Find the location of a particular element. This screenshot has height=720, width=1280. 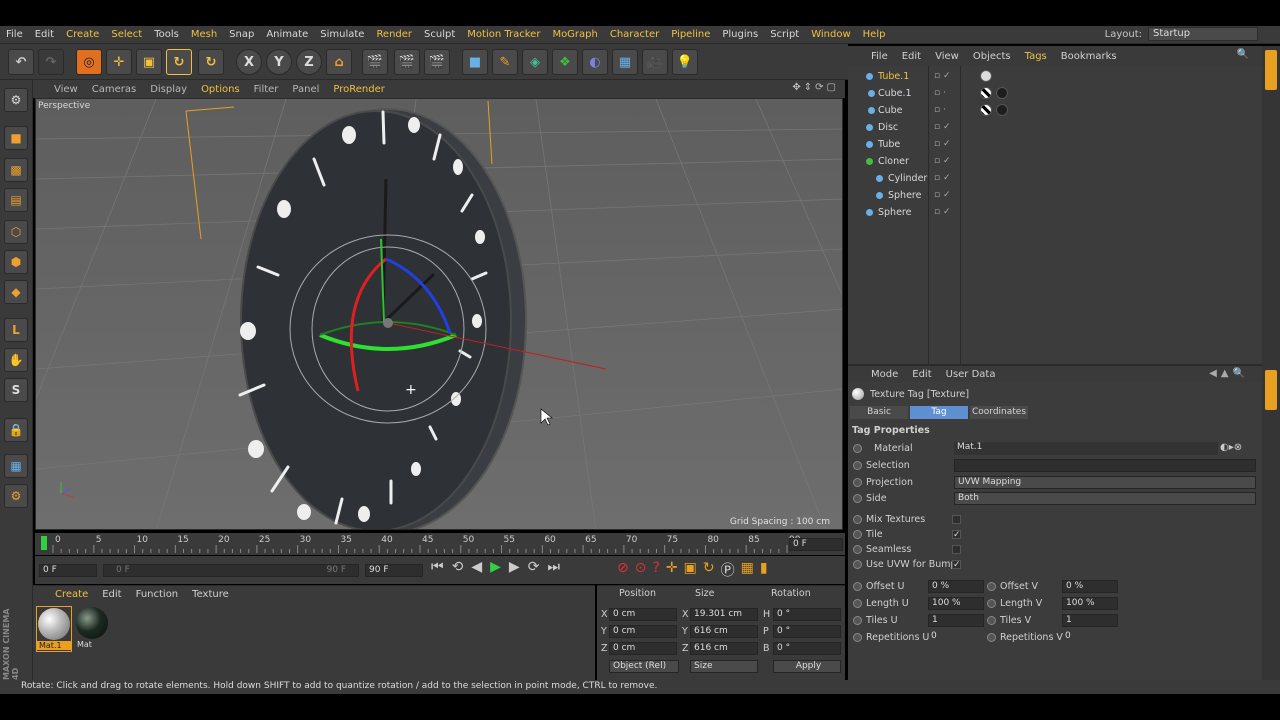

size-z-field: 616 cm is located at coordinates (724, 648).